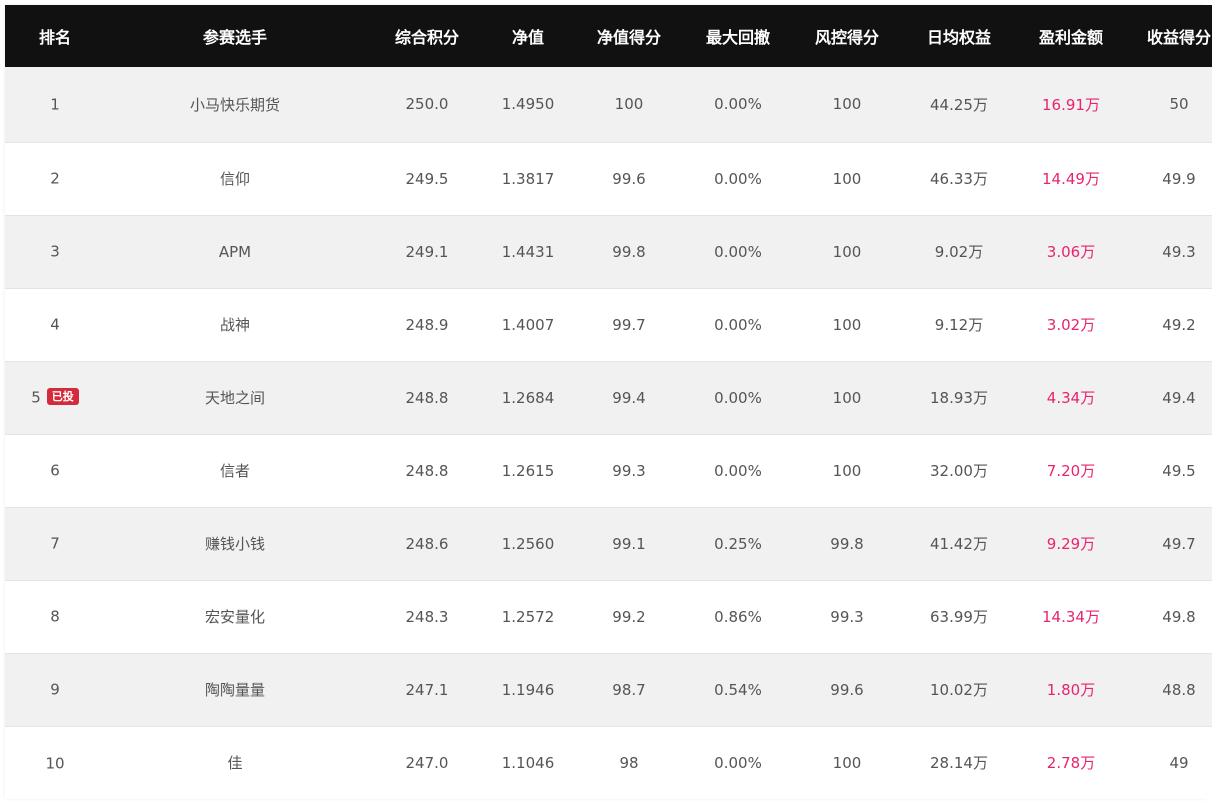 The image size is (1212, 804). I want to click on cell-player-name: 陶陶量量, so click(235, 689).